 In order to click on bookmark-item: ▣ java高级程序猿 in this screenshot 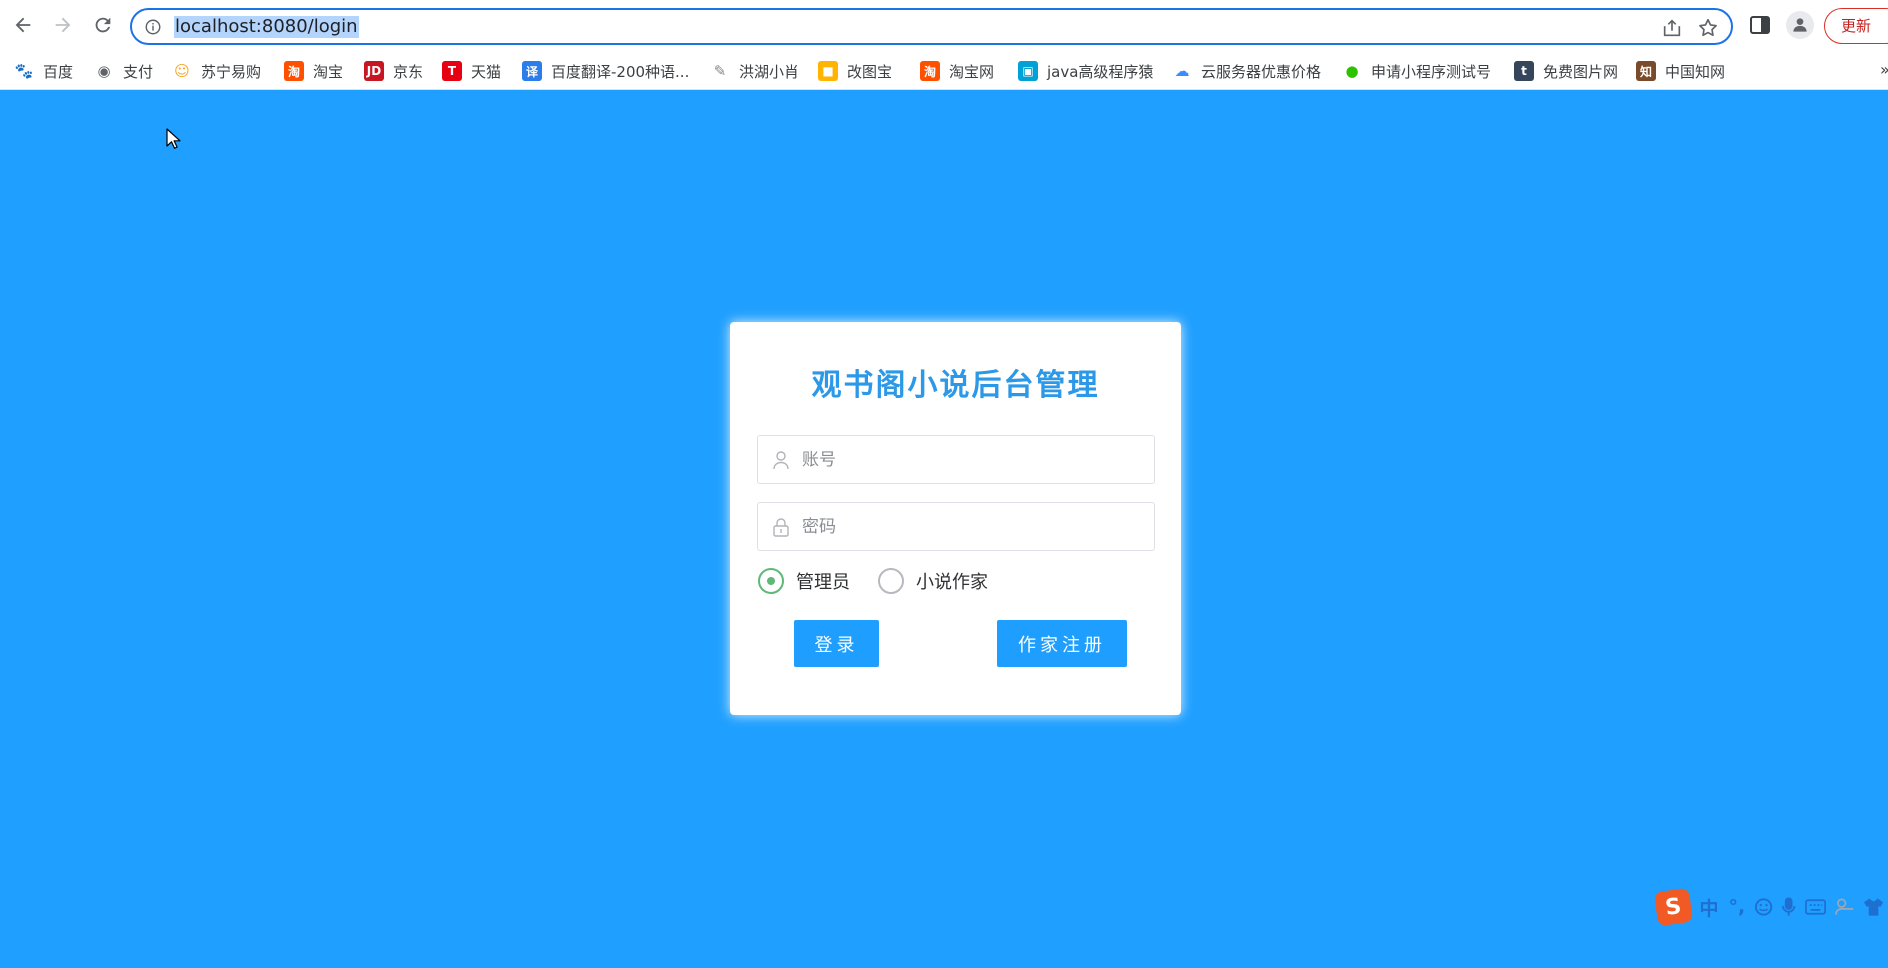, I will do `click(1085, 71)`.